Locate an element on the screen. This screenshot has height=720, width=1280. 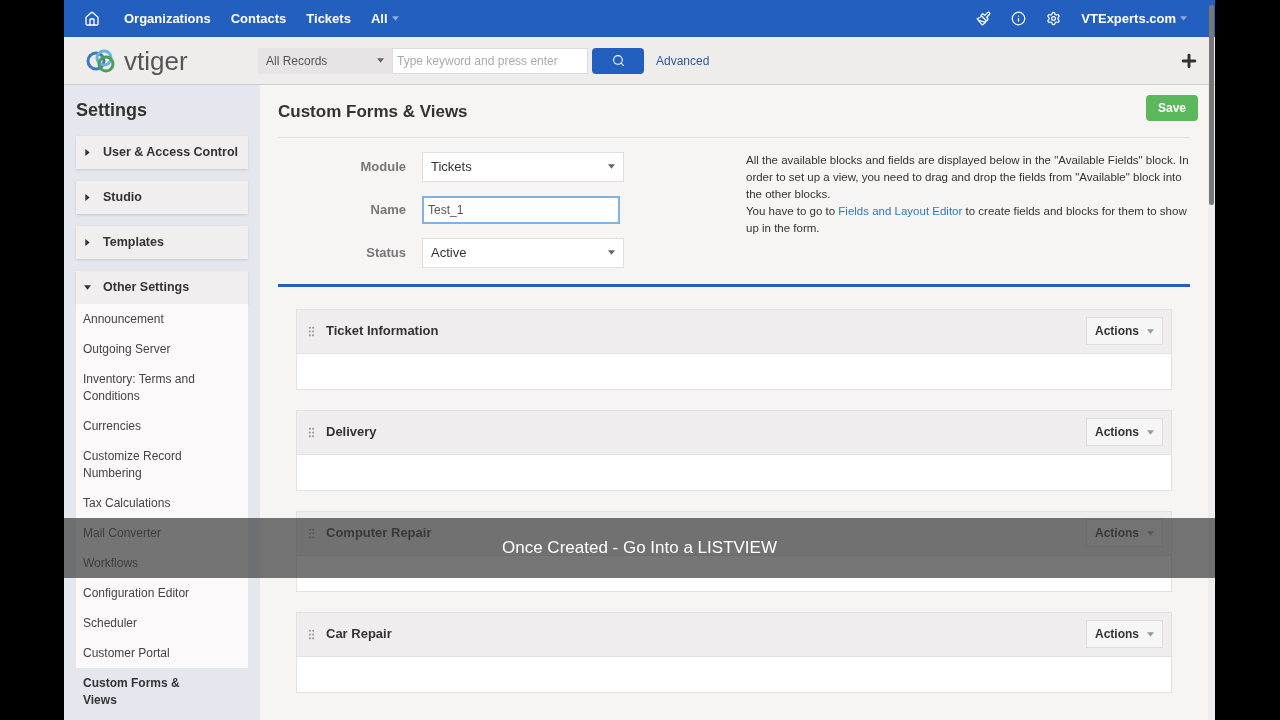
sidebar-item: Inventory: Terms and Conditions is located at coordinates (162, 387).